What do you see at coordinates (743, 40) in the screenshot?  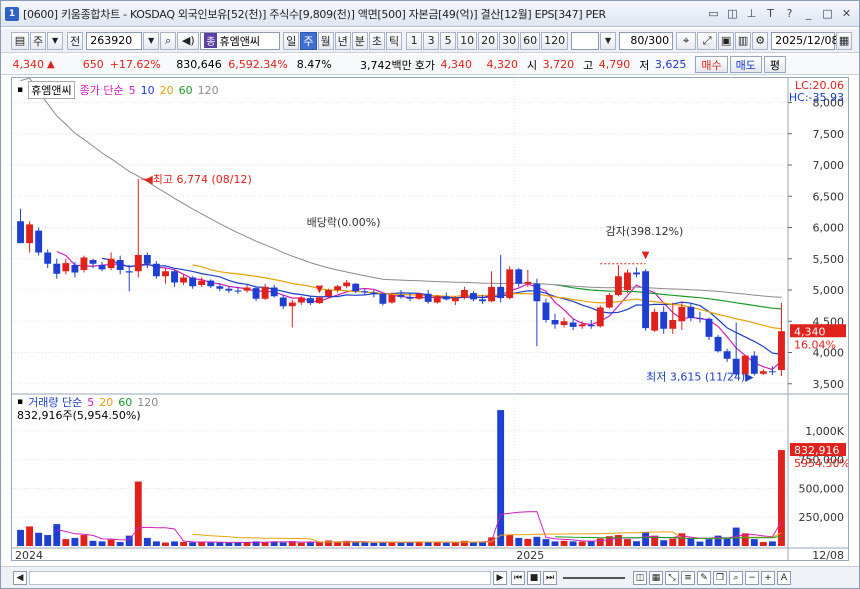 I see `layout-icon: ▥` at bounding box center [743, 40].